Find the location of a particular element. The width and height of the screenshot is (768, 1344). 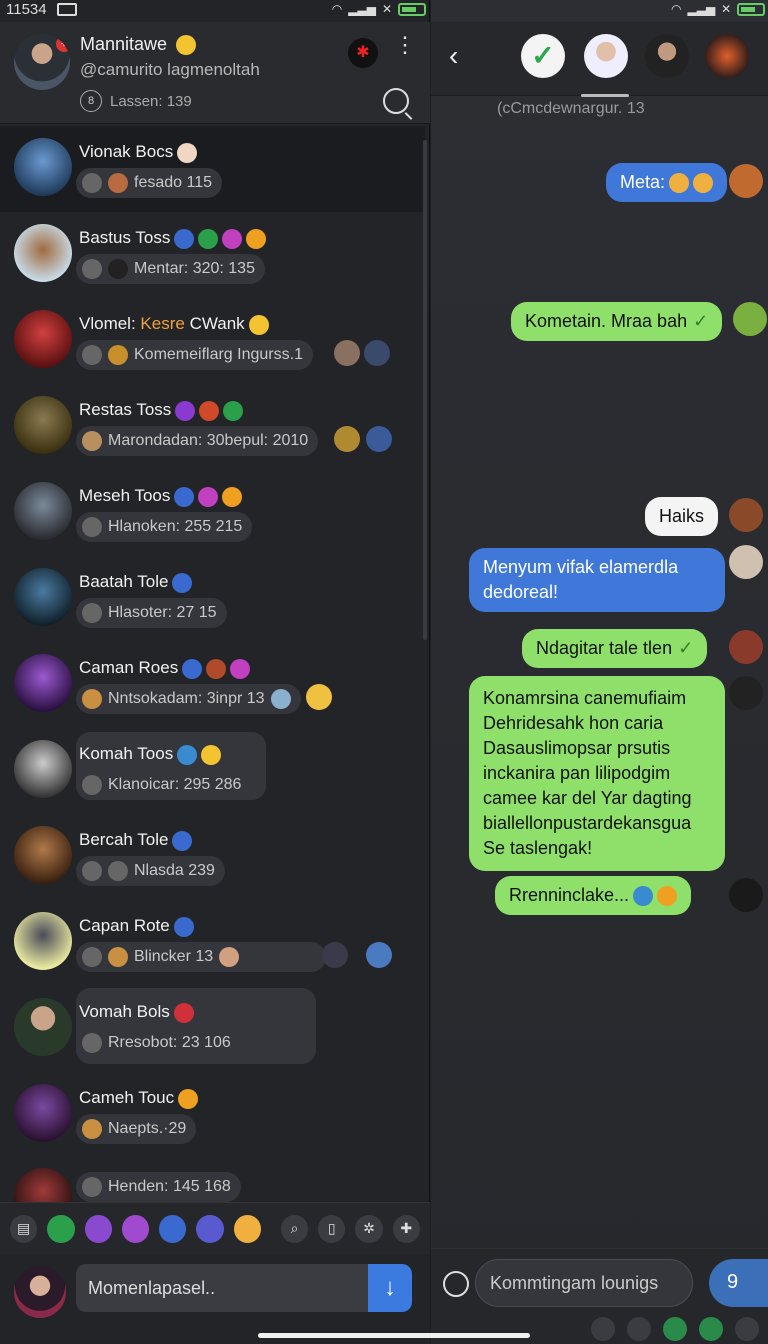

status-time: 11534 is located at coordinates (26, 9).